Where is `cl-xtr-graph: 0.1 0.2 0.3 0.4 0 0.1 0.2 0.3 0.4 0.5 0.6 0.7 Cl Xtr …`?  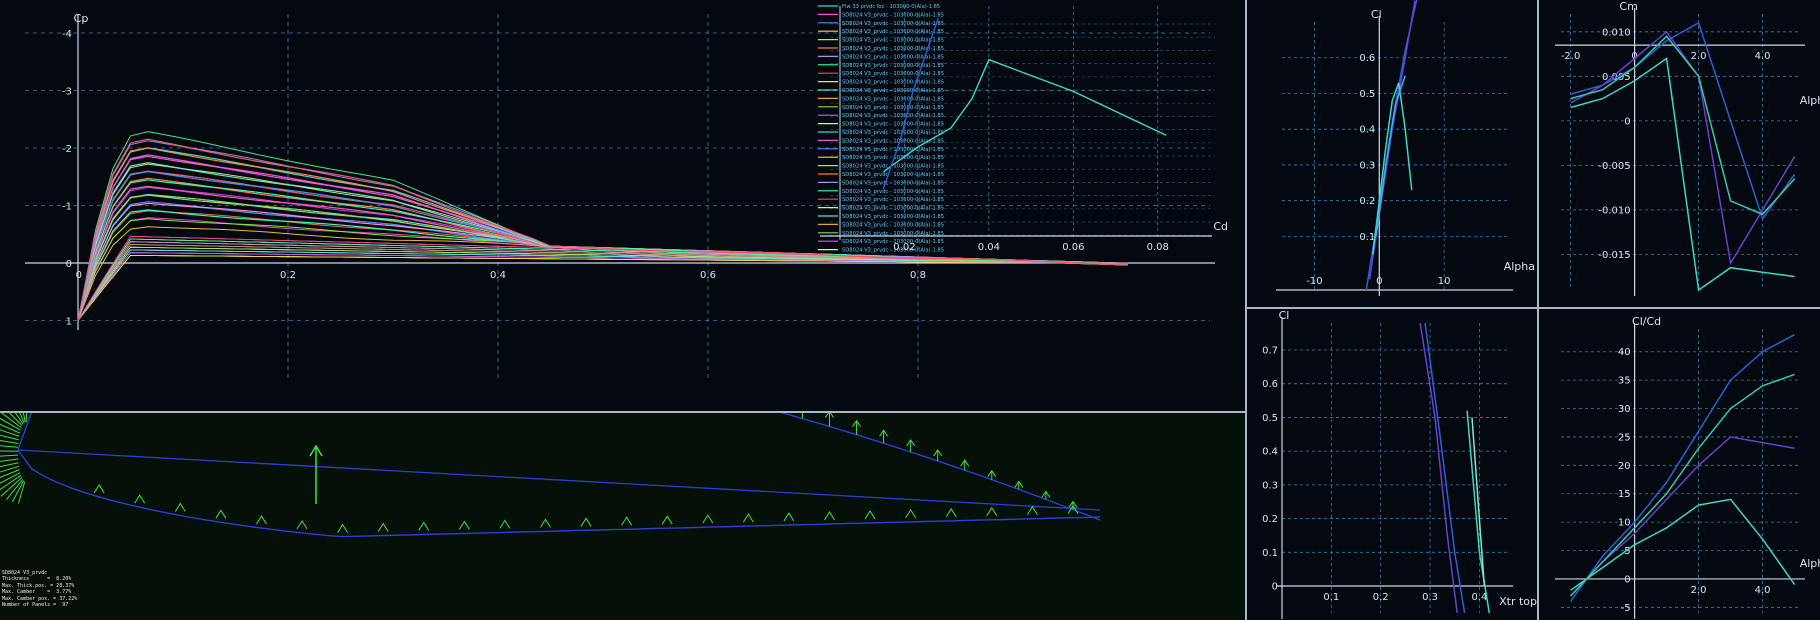 cl-xtr-graph: 0.1 0.2 0.3 0.4 0 0.1 0.2 0.3 0.4 0.5 0.6 0.7 Cl Xtr … is located at coordinates (1392, 464).